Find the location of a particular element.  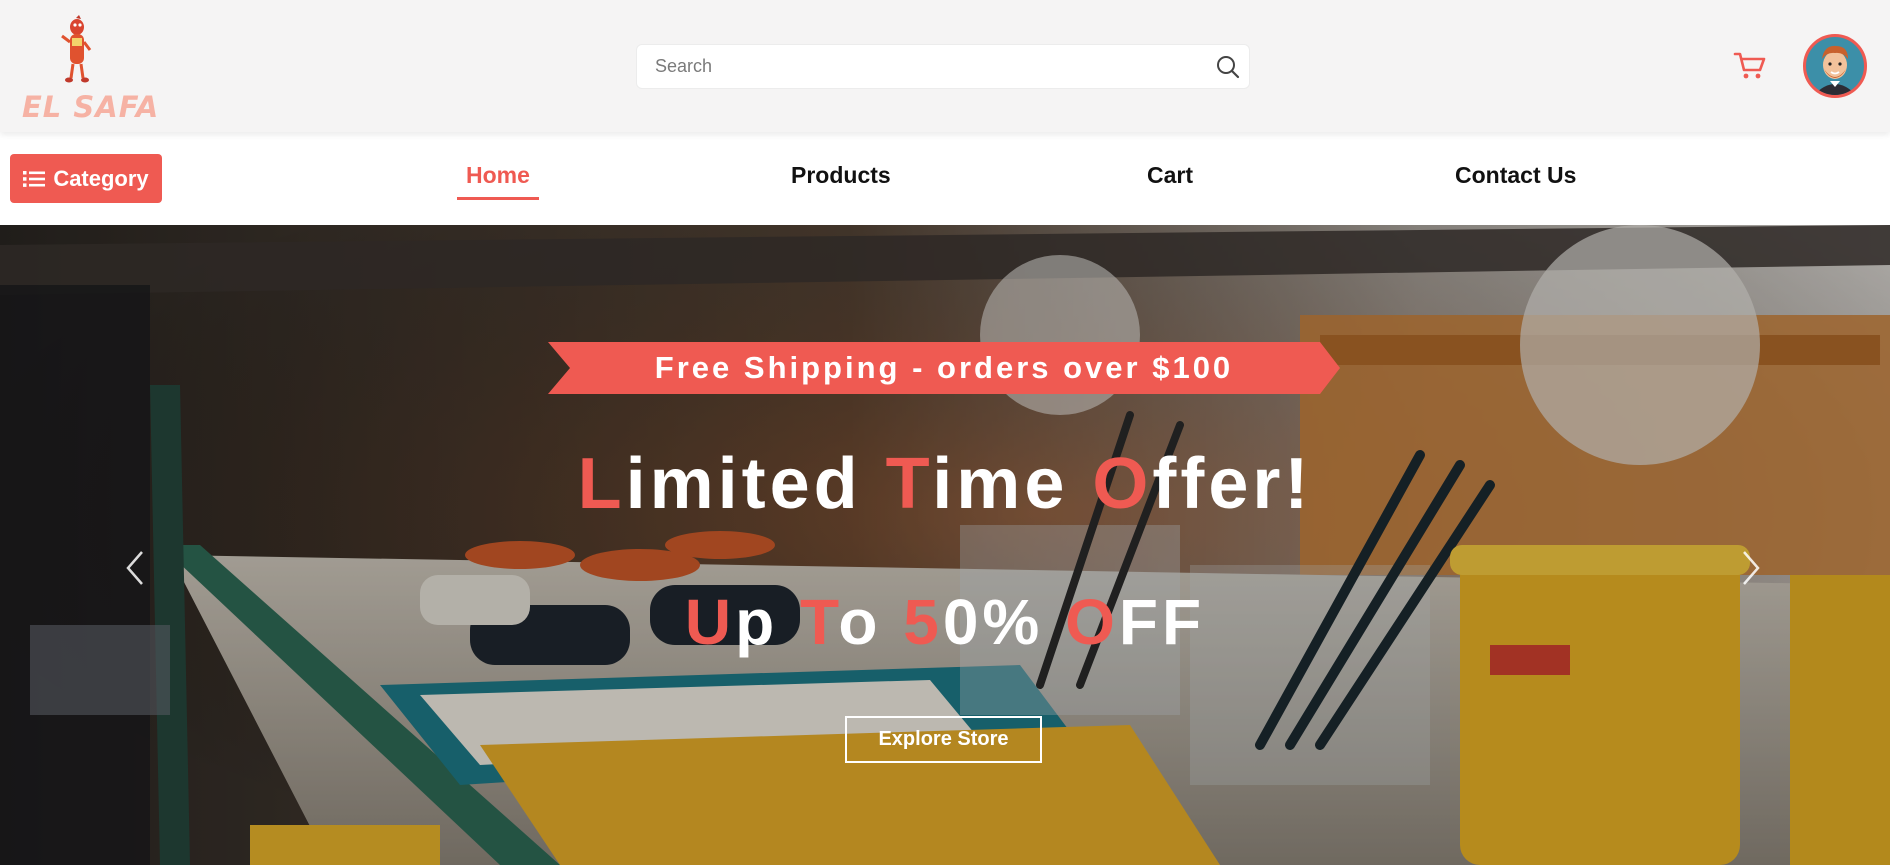

logo-text: EL SAFA is located at coordinates (91, 107).